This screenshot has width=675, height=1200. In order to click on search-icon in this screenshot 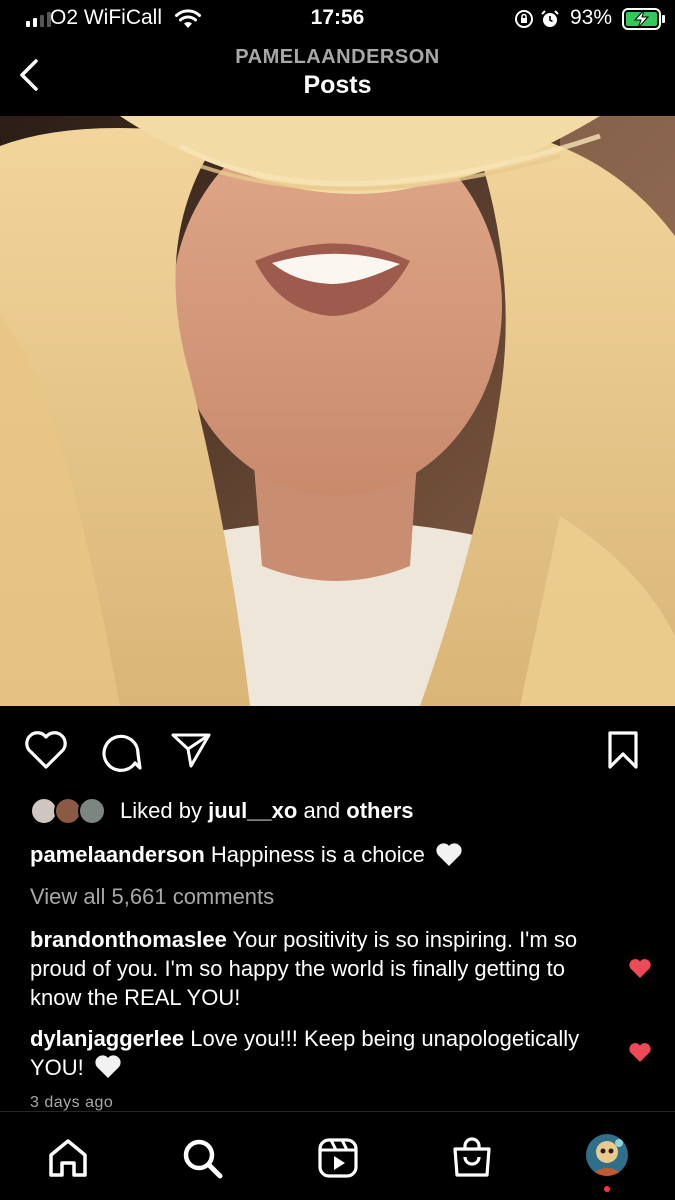, I will do `click(202, 1158)`.